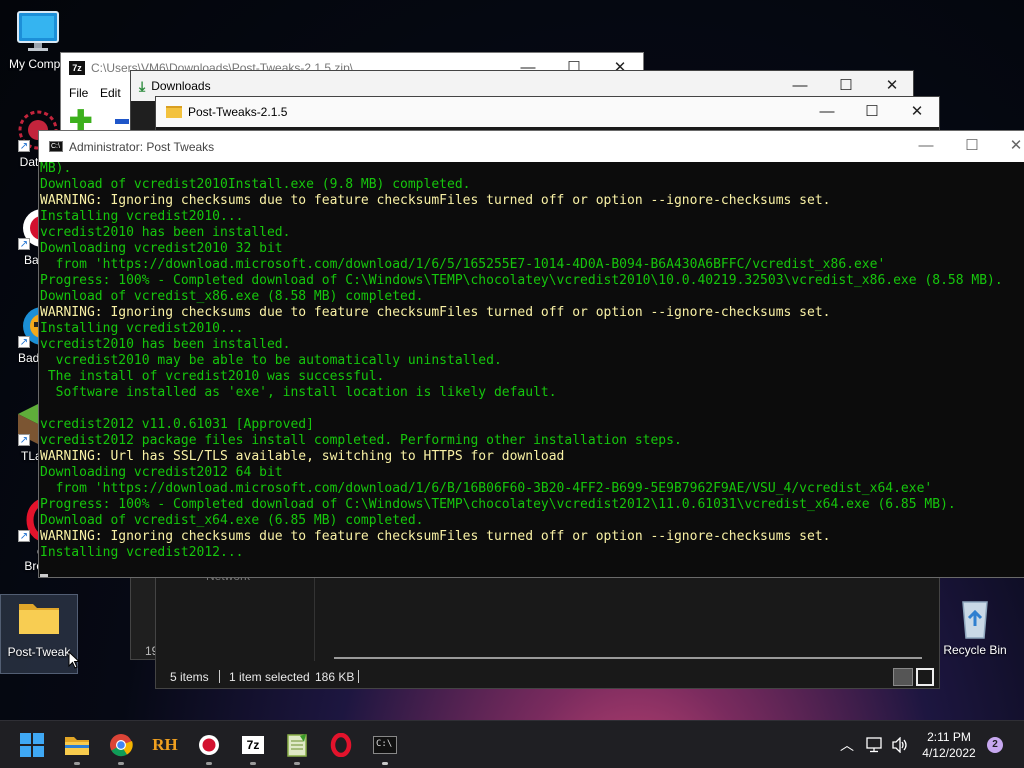  Describe the element at coordinates (177, 424) in the screenshot. I see `console-line: vcredist2012 v11.0.61031 [Approved]` at that location.